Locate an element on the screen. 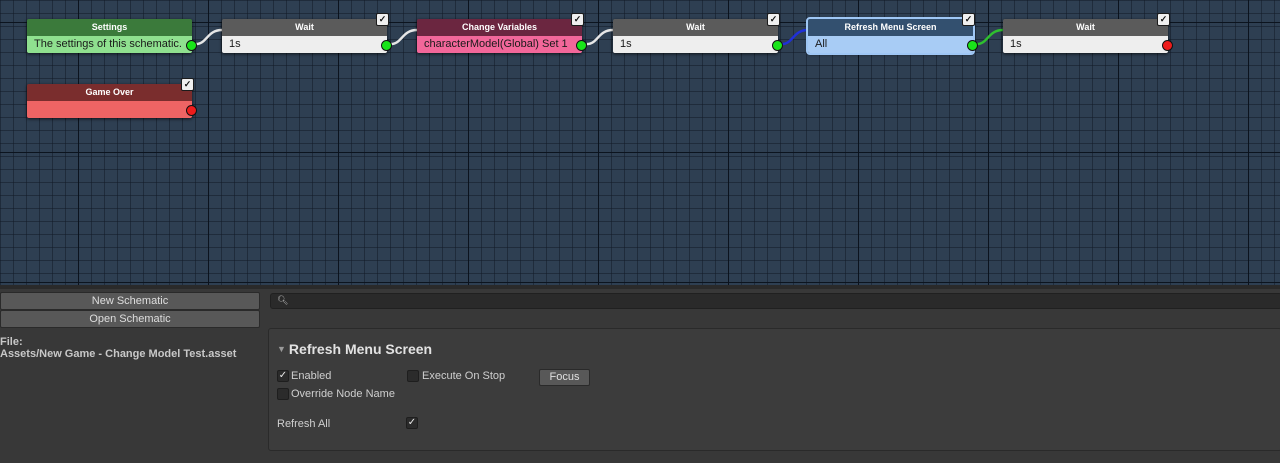 The image size is (1280, 463). node-title: Settings is located at coordinates (109, 27).